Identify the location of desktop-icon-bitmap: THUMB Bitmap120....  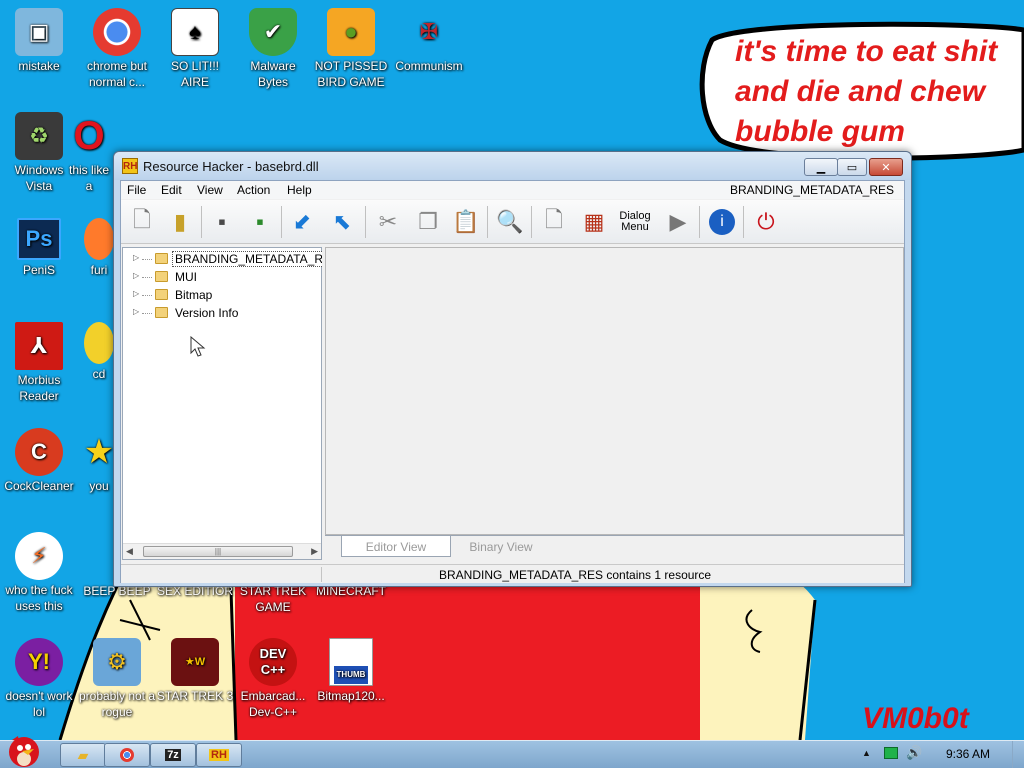
(351, 671).